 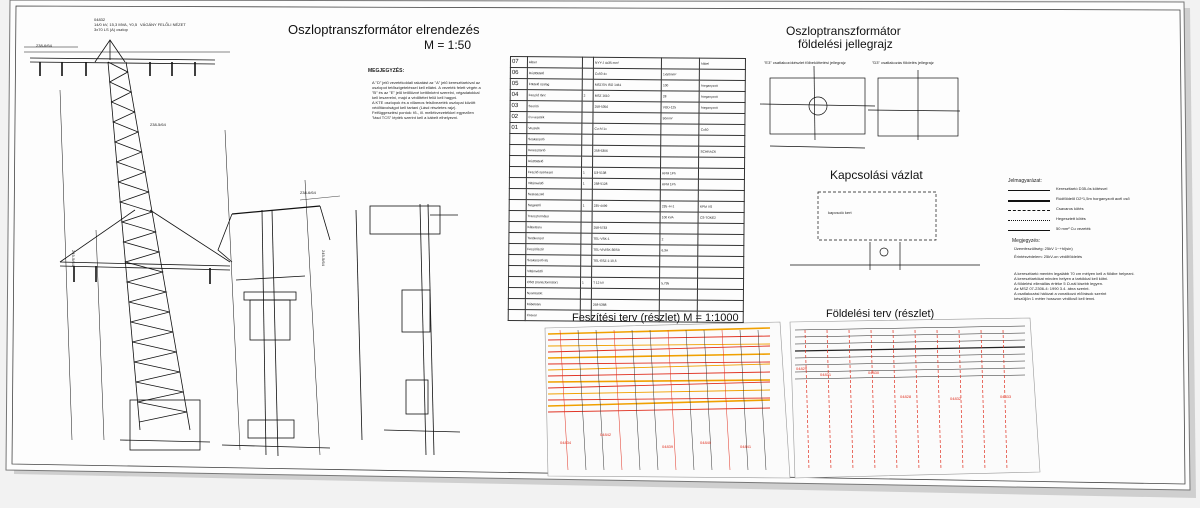 What do you see at coordinates (956, 398) in the screenshot?
I see `map-code: 04832` at bounding box center [956, 398].